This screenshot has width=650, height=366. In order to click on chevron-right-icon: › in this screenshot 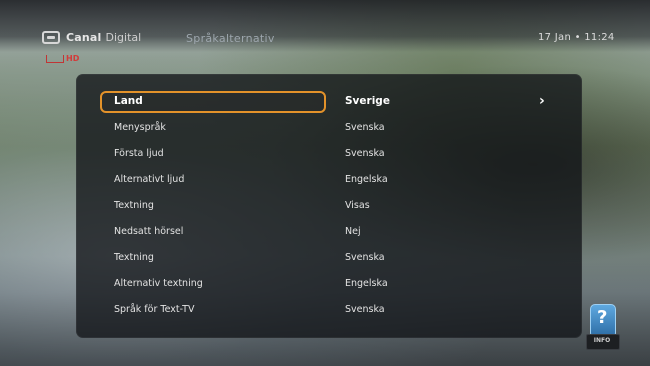, I will do `click(542, 101)`.